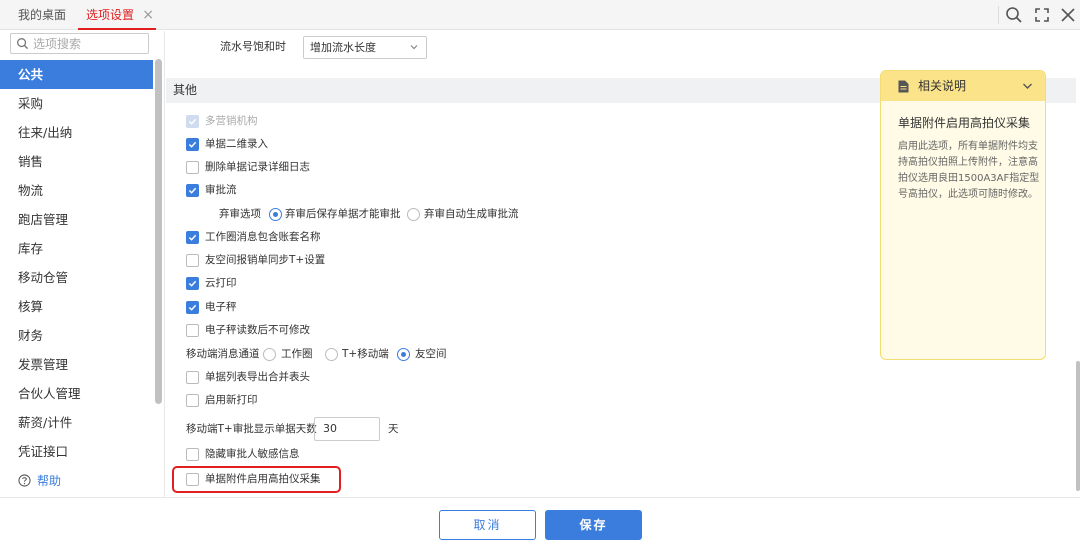 The image size is (1080, 547). I want to click on mobile-days-label: 移动端T+审批显示单据天数, so click(251, 429).